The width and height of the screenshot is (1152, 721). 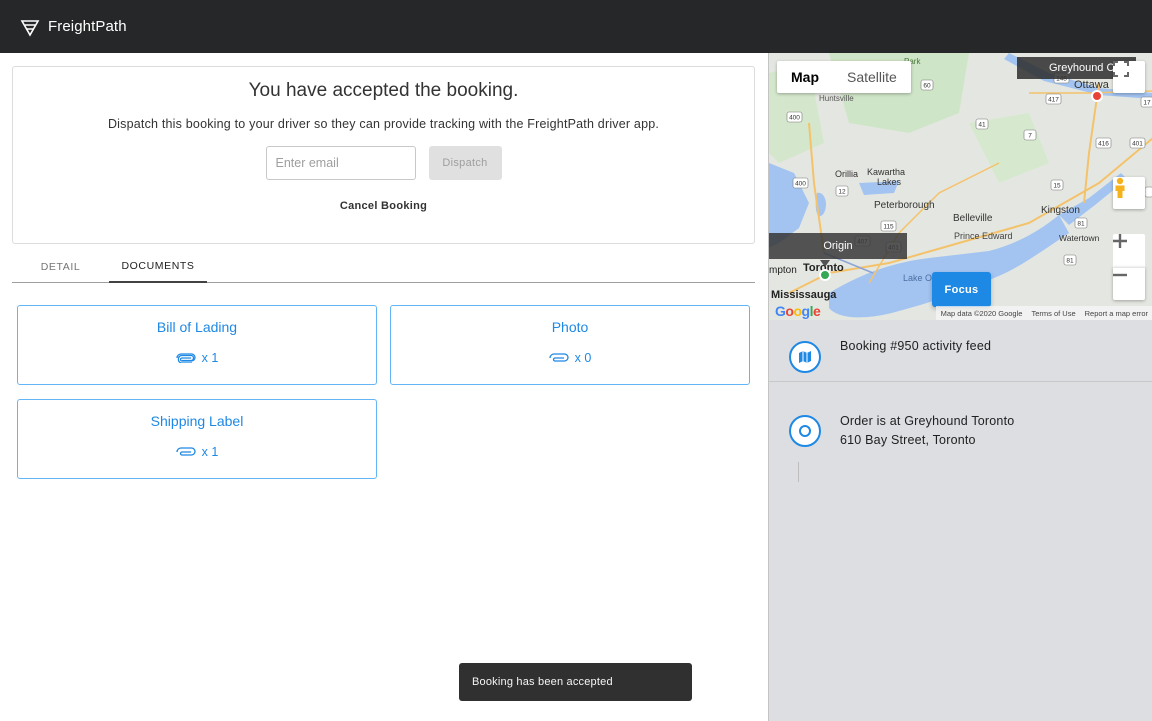 What do you see at coordinates (583, 358) in the screenshot?
I see `document-count-label: x 0` at bounding box center [583, 358].